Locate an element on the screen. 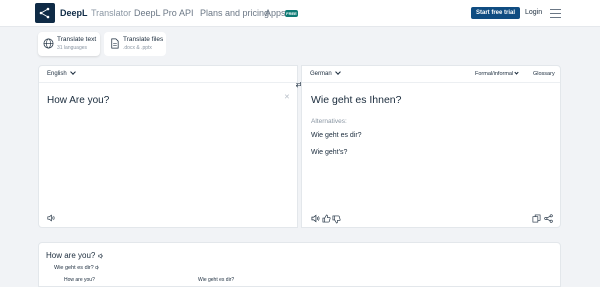  translation-output: Wie geht es Ihnen? is located at coordinates (356, 100).